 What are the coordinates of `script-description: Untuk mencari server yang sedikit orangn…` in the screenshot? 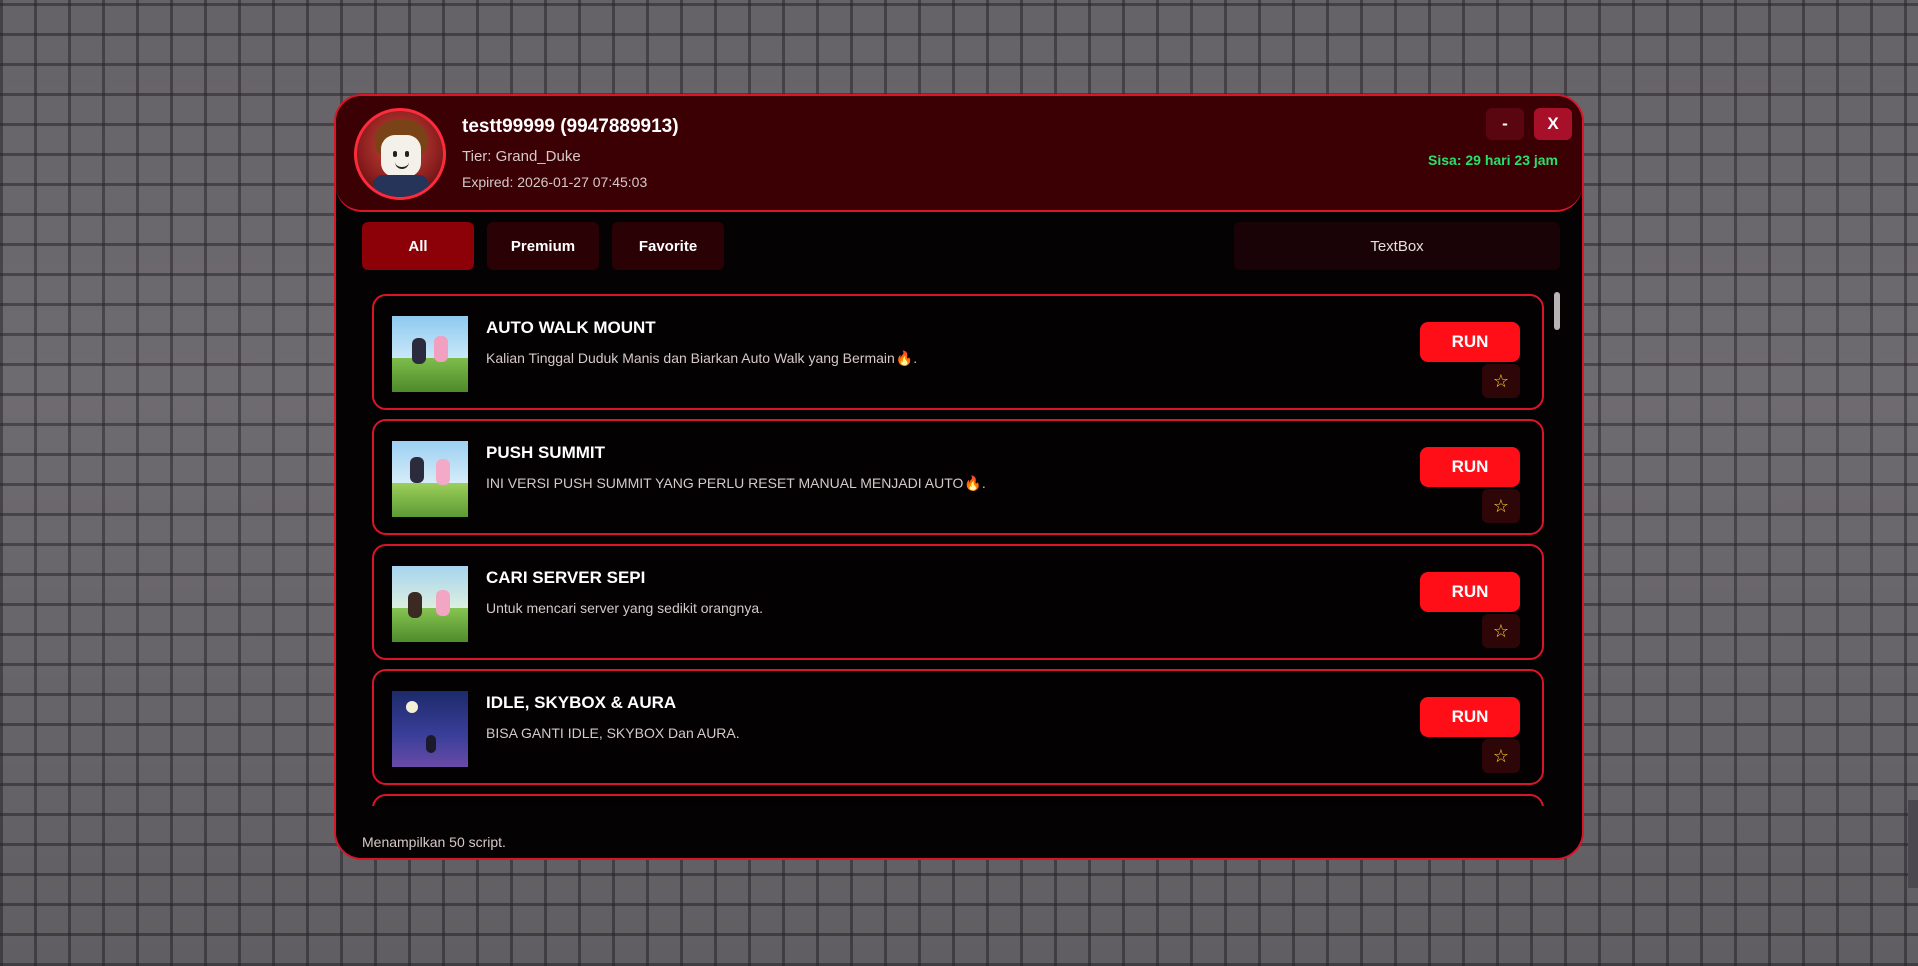 It's located at (625, 608).